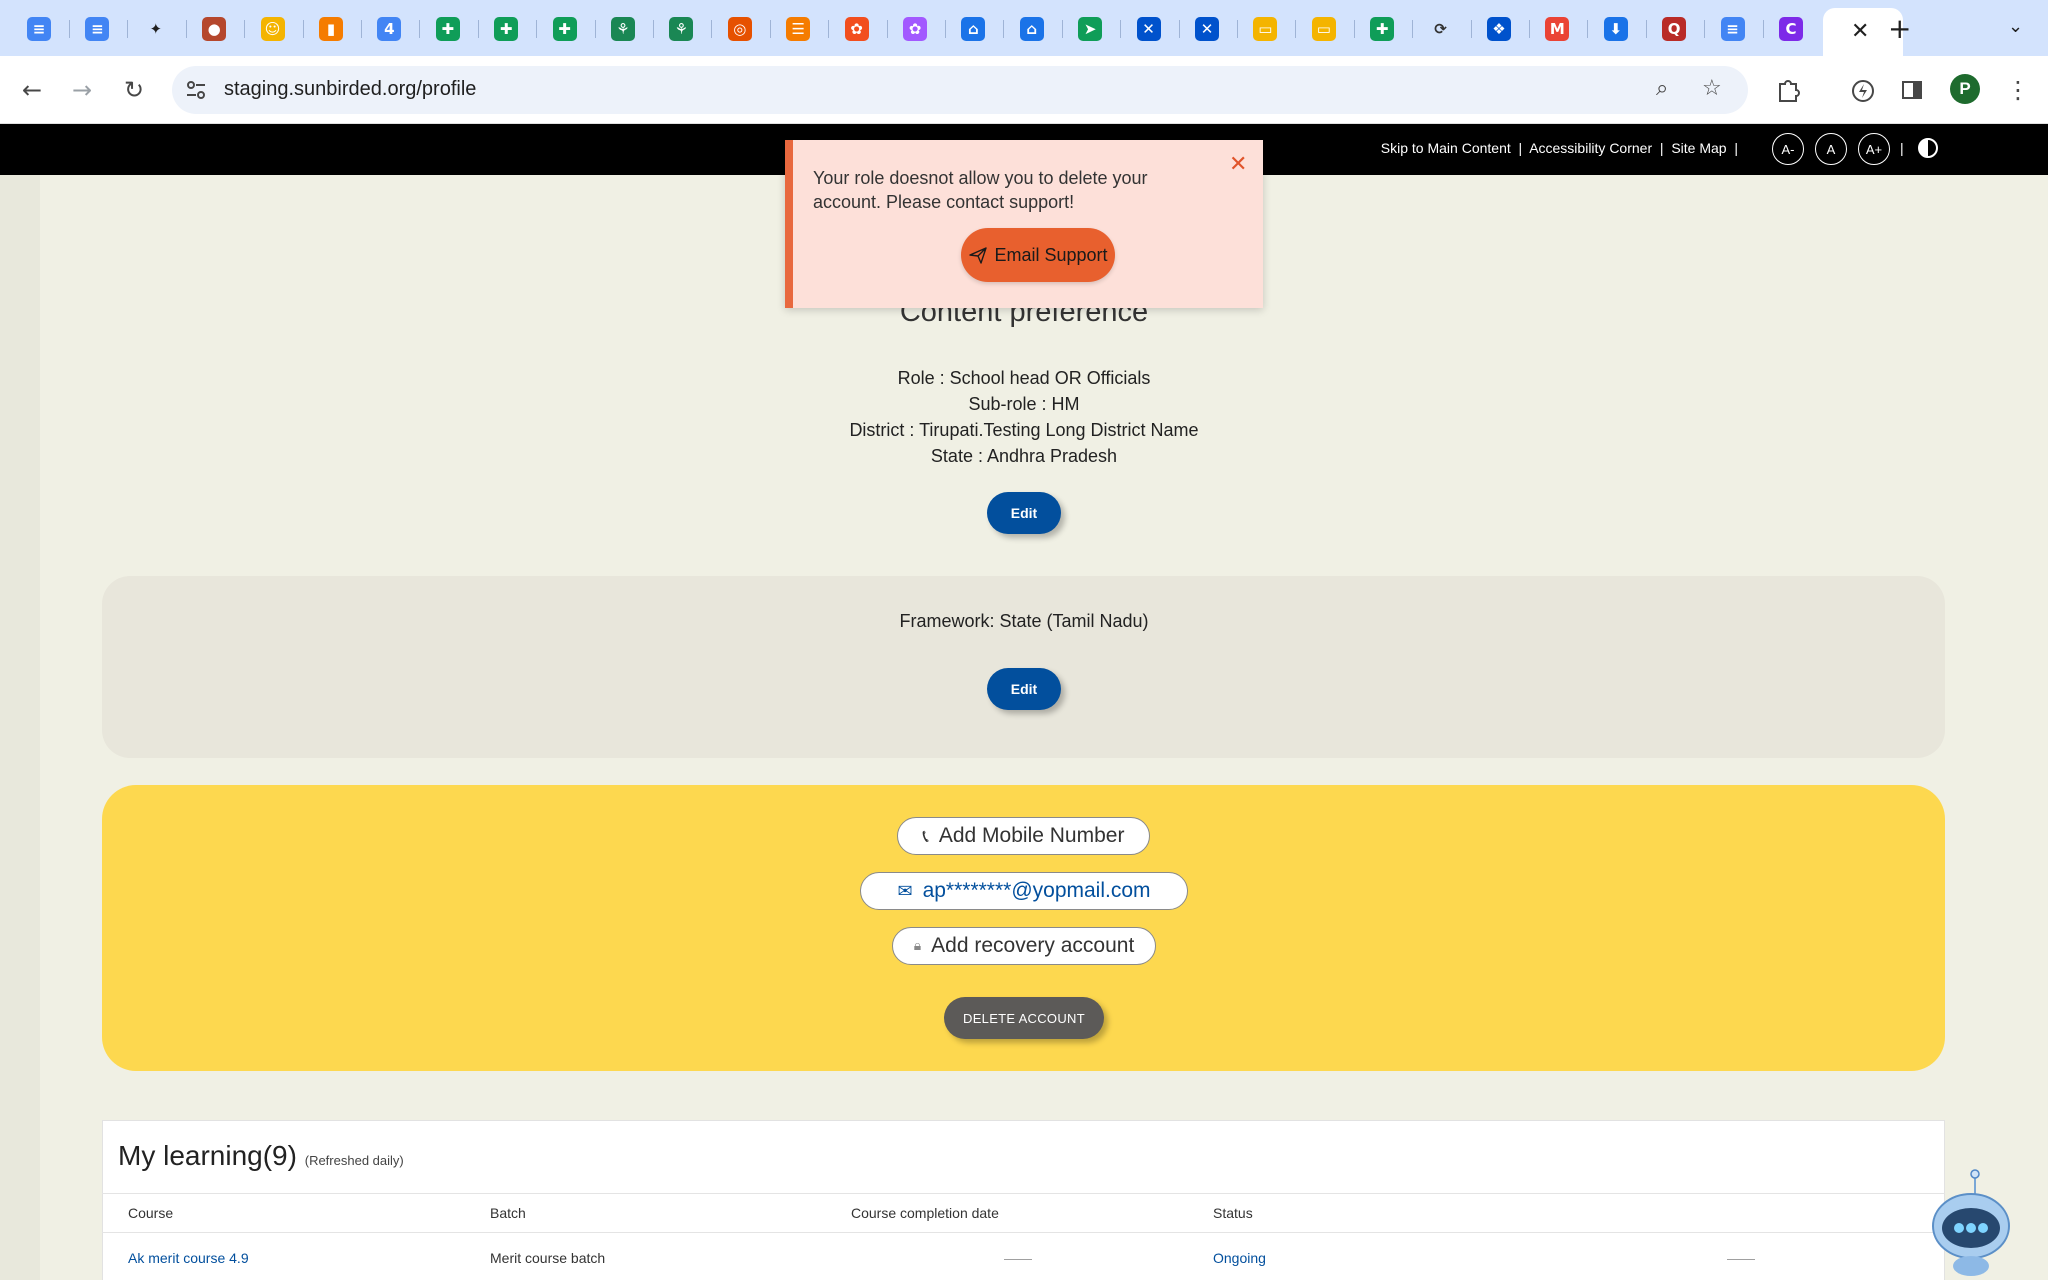 This screenshot has height=1280, width=2048. I want to click on font-decrease-button: A-, so click(1788, 149).